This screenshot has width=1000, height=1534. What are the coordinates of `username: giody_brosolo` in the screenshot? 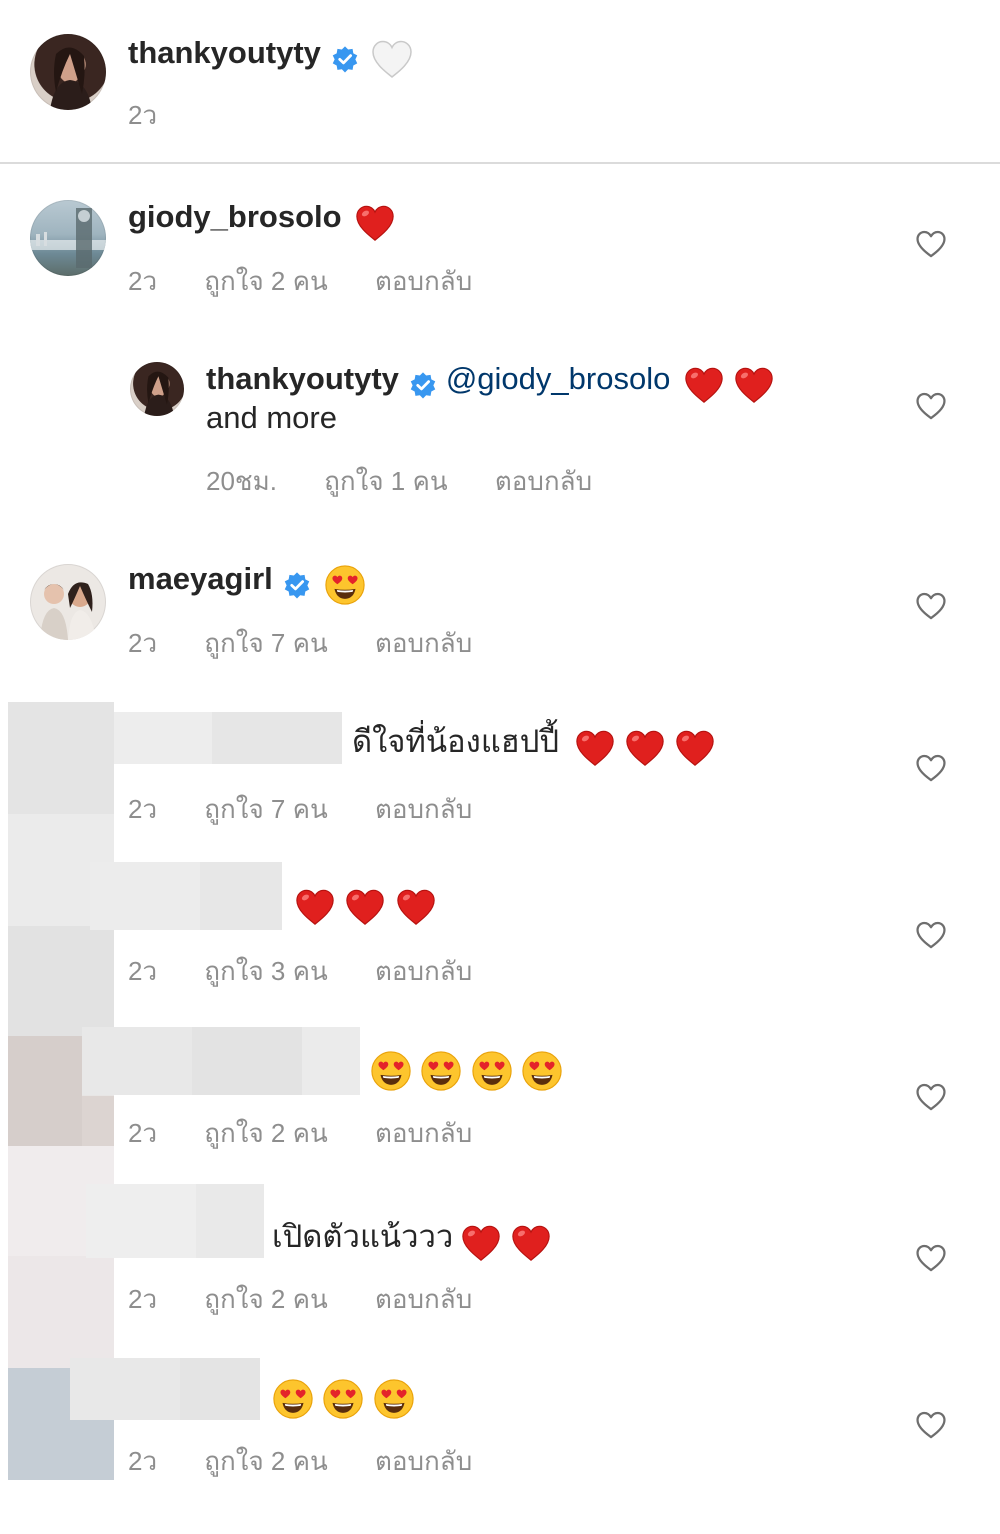 It's located at (235, 216).